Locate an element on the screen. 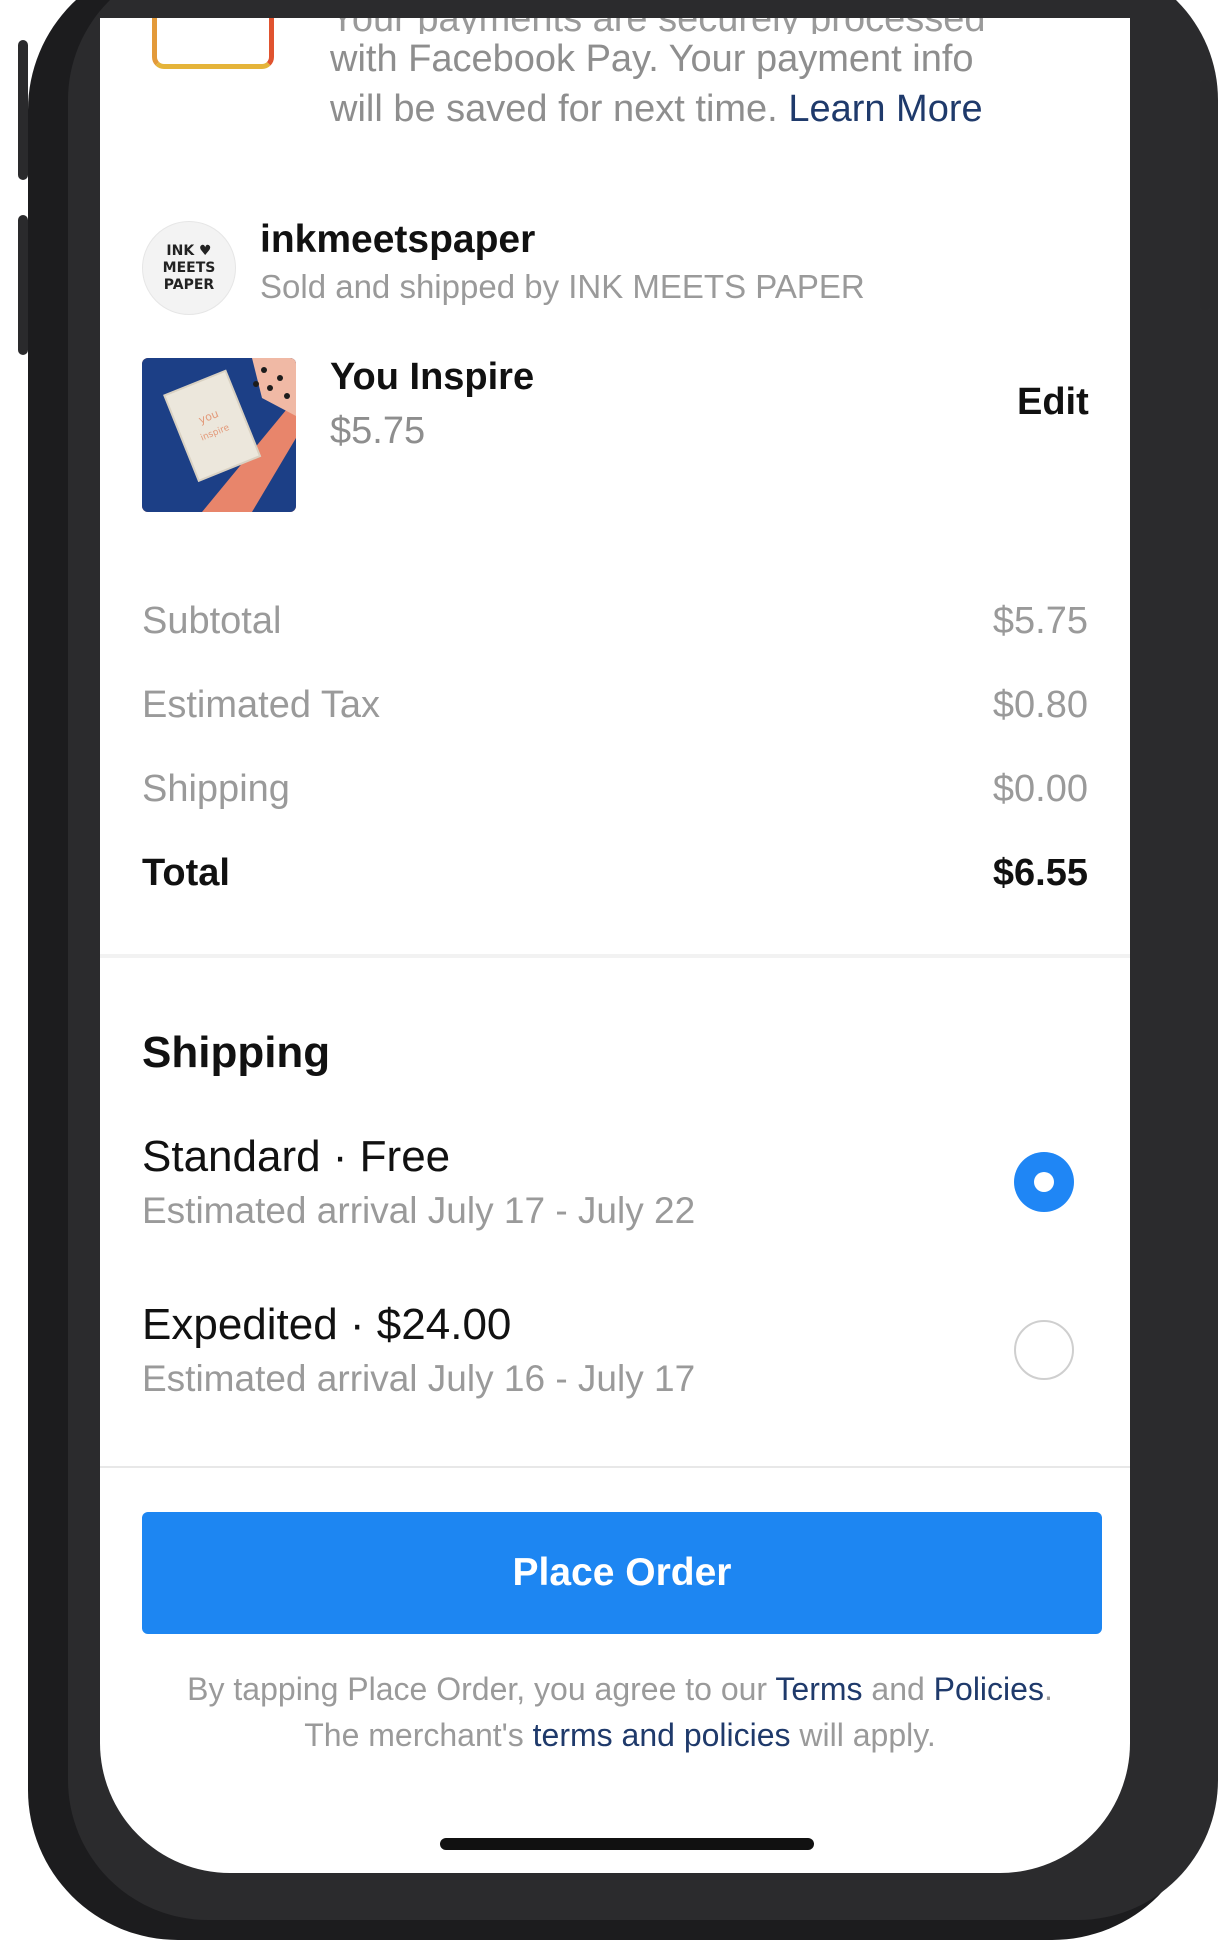 The height and width of the screenshot is (1940, 1230). payment-info-clipped-line: Your payments are securely processed is located at coordinates (710, 26).